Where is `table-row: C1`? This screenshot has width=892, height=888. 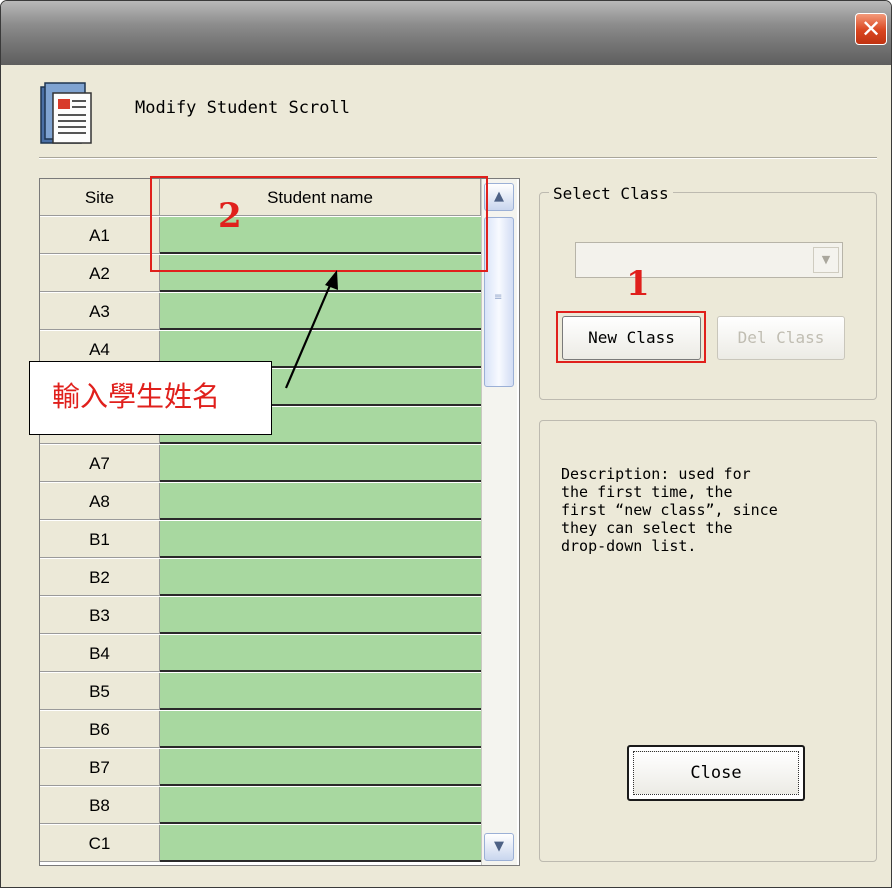 table-row: C1 is located at coordinates (260, 843).